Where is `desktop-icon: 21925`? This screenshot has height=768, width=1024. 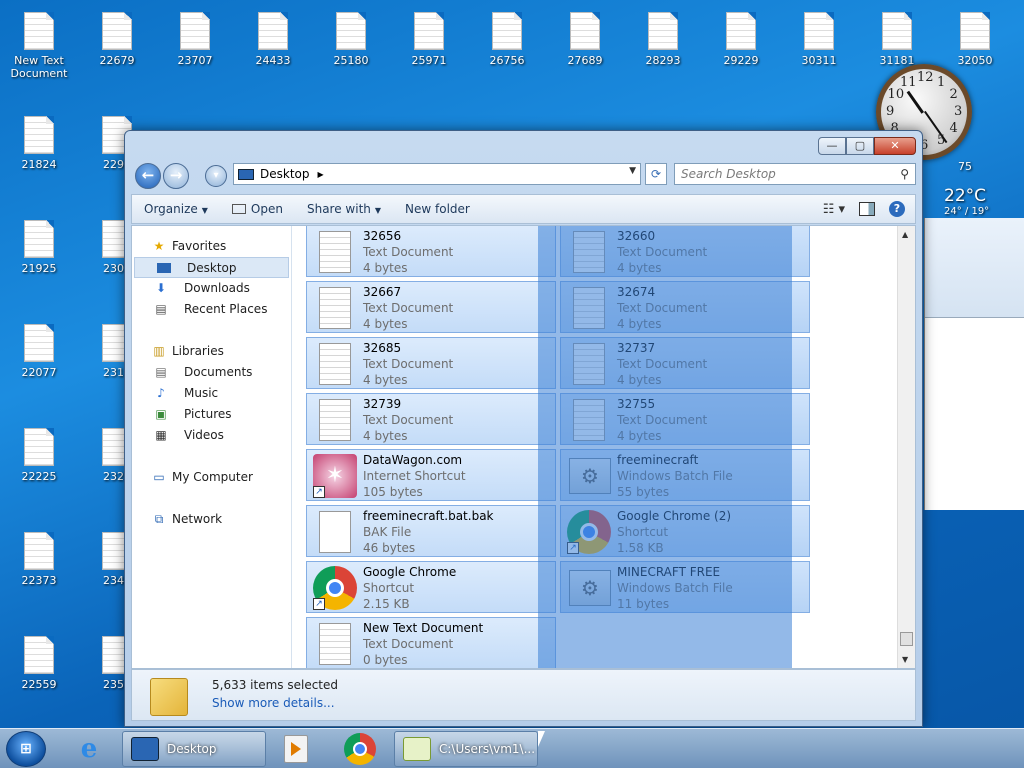 desktop-icon: 21925 is located at coordinates (39, 247).